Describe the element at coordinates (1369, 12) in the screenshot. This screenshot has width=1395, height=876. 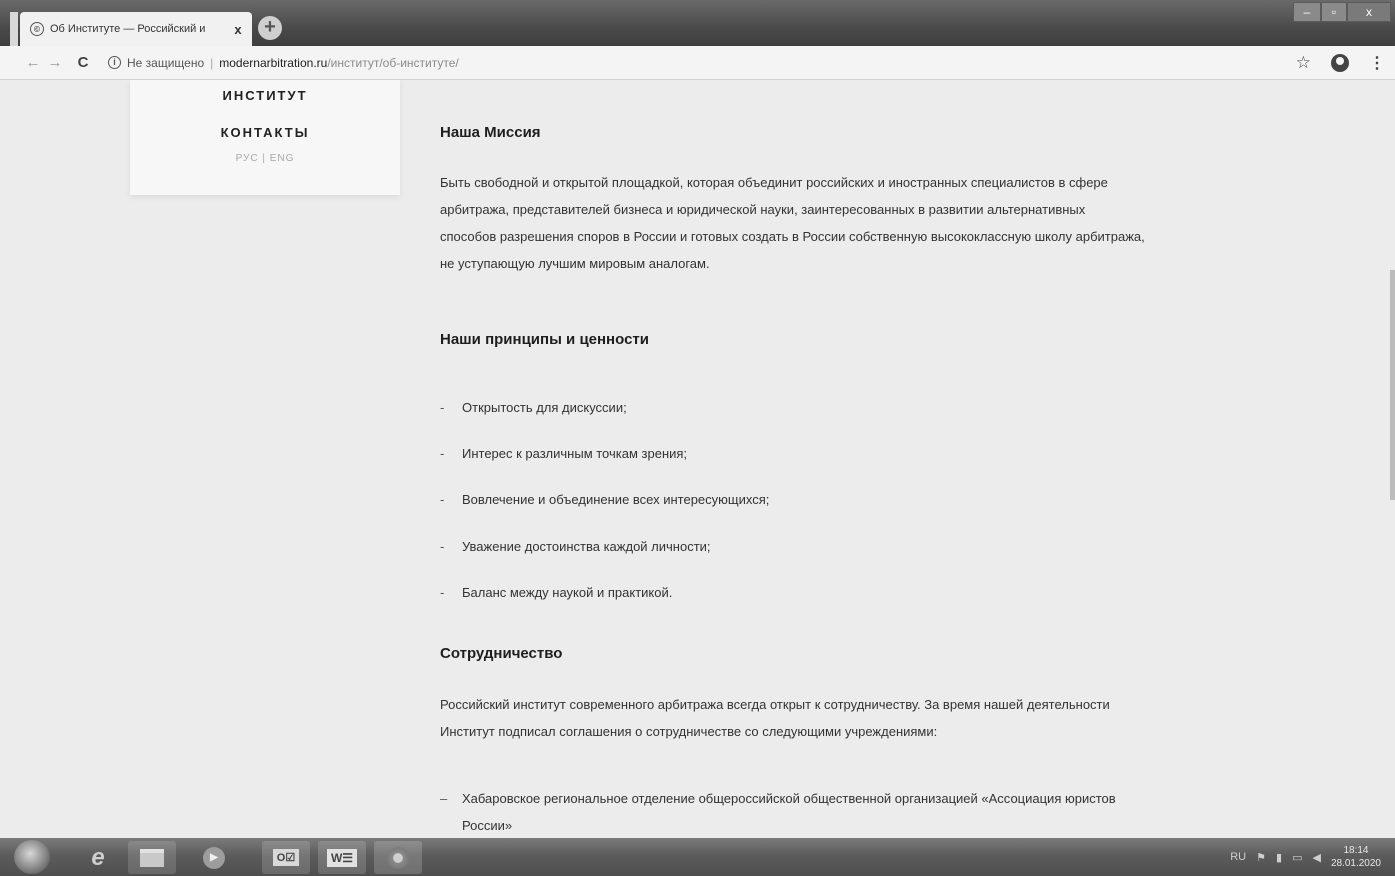
I see `close-window-button: x` at that location.